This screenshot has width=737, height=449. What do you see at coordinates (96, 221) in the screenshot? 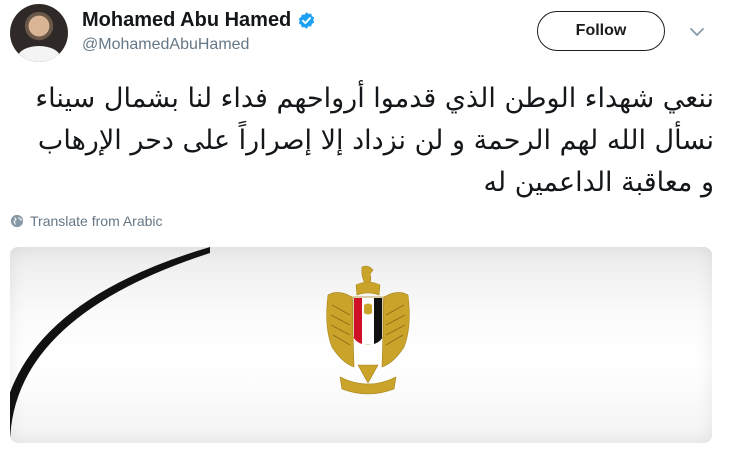
I see `translate-label: Translate from Arabic` at bounding box center [96, 221].